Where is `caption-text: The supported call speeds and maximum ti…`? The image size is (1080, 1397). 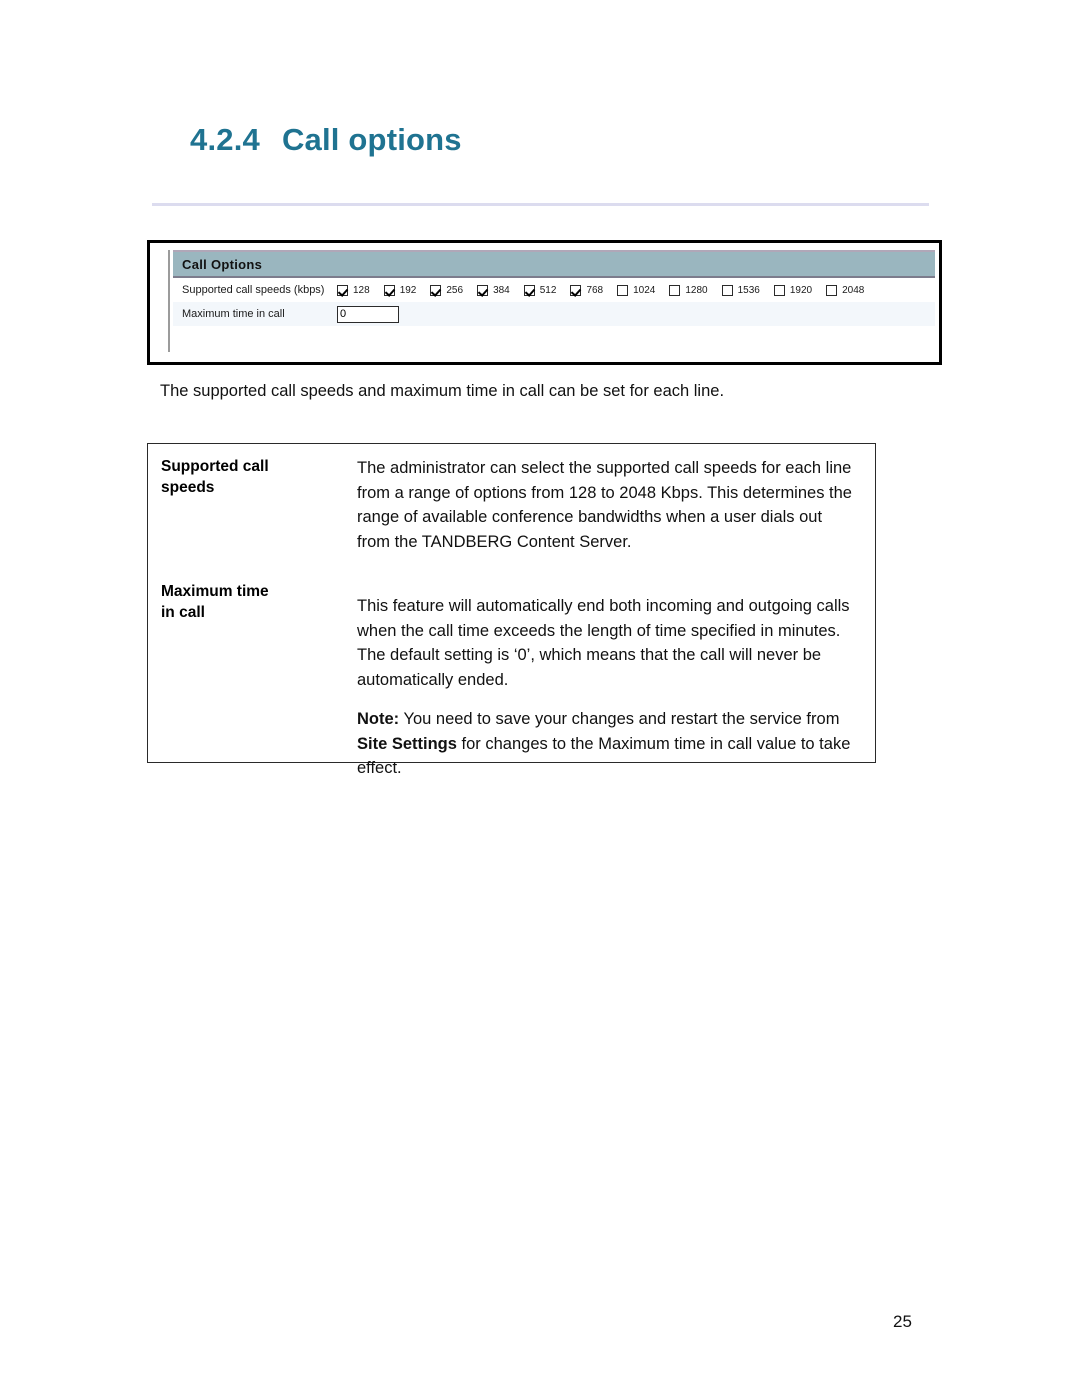
caption-text: The supported call speeds and maximum ti… is located at coordinates (442, 391).